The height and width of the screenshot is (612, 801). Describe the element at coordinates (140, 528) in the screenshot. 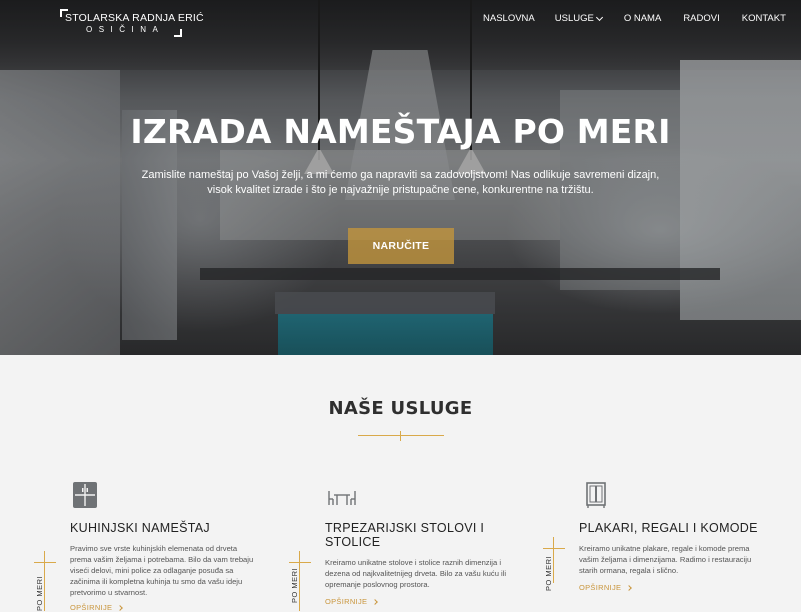

I see `service-title: KUHINJSKI NAMEŠTAJ` at that location.